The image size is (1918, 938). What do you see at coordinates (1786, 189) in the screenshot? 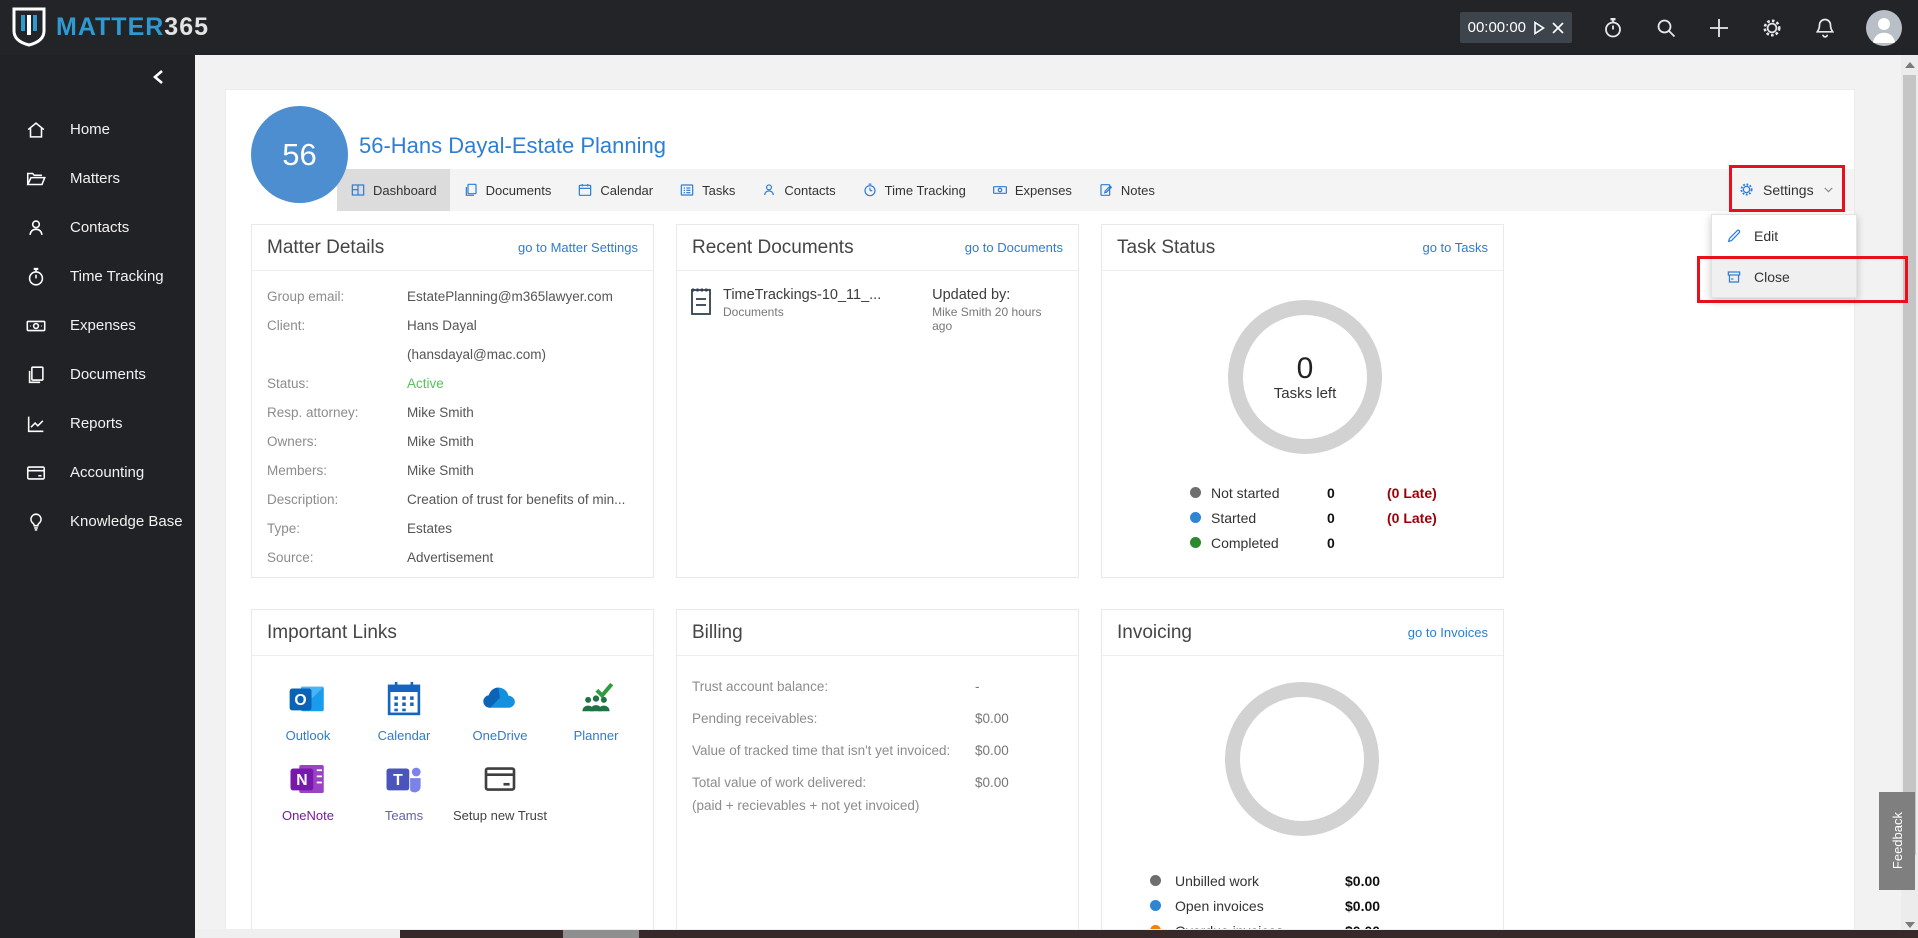
I see `settings-button: Settings` at bounding box center [1786, 189].